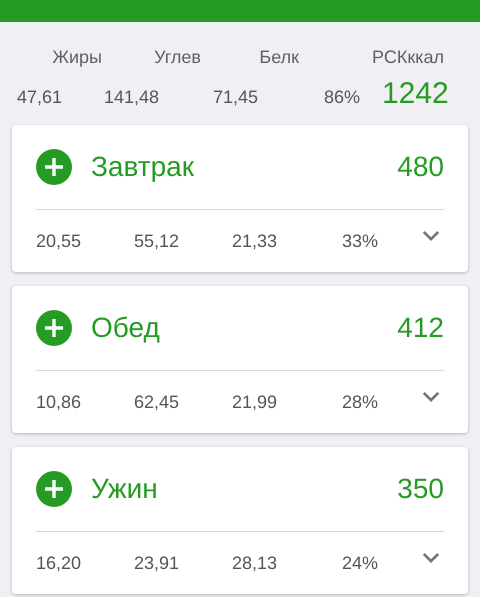 The width and height of the screenshot is (480, 597). Describe the element at coordinates (76, 58) in the screenshot. I see `column-label: Жиры` at that location.